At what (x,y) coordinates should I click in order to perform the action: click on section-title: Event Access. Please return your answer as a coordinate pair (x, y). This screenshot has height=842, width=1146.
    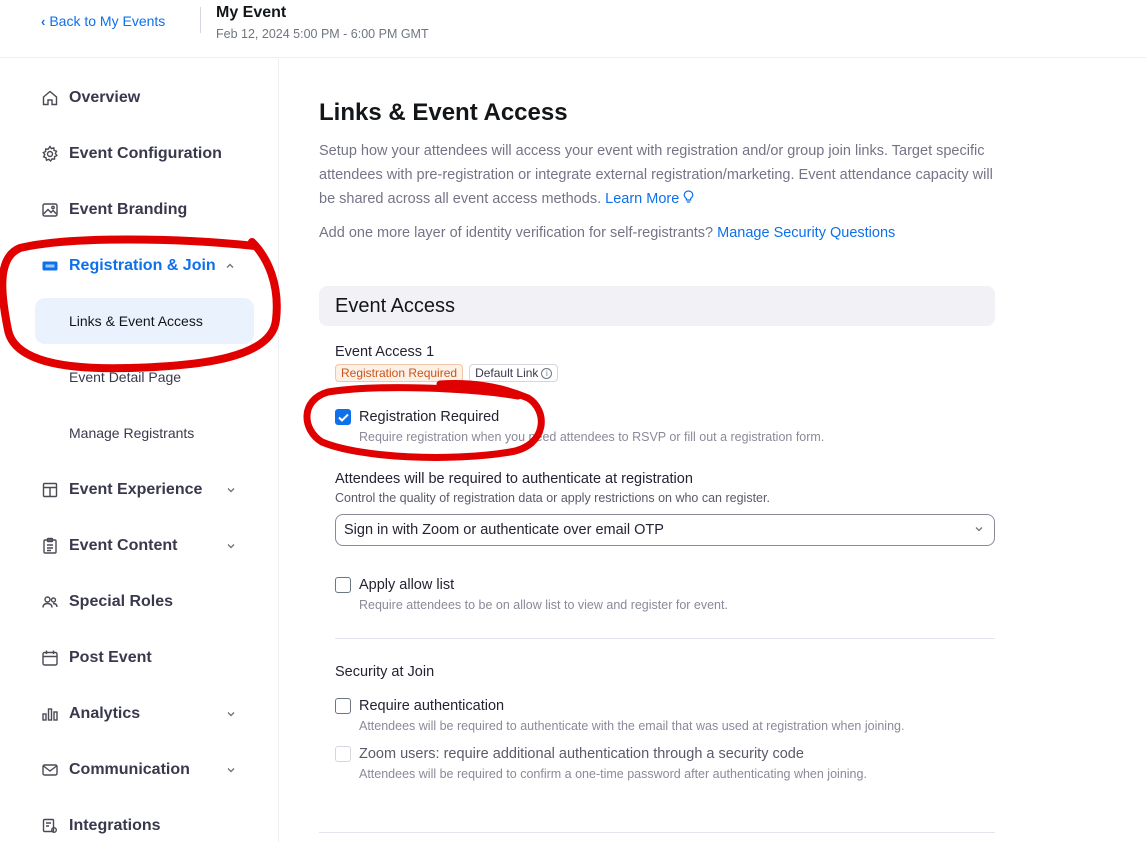
    Looking at the image, I should click on (395, 305).